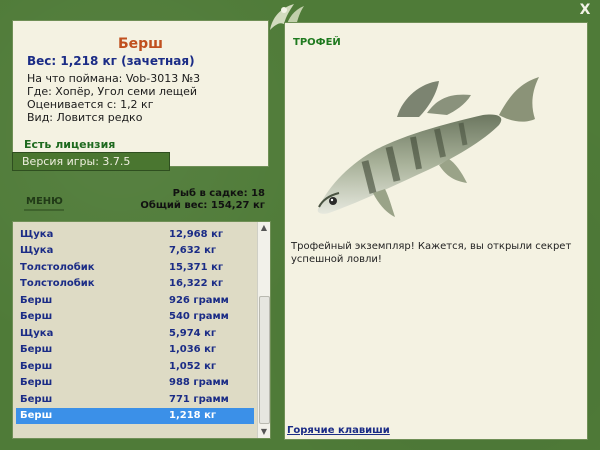 This screenshot has width=600, height=450. Describe the element at coordinates (111, 61) in the screenshot. I see `fish-weight: Вес: 1,218 кг (зачетная)` at that location.